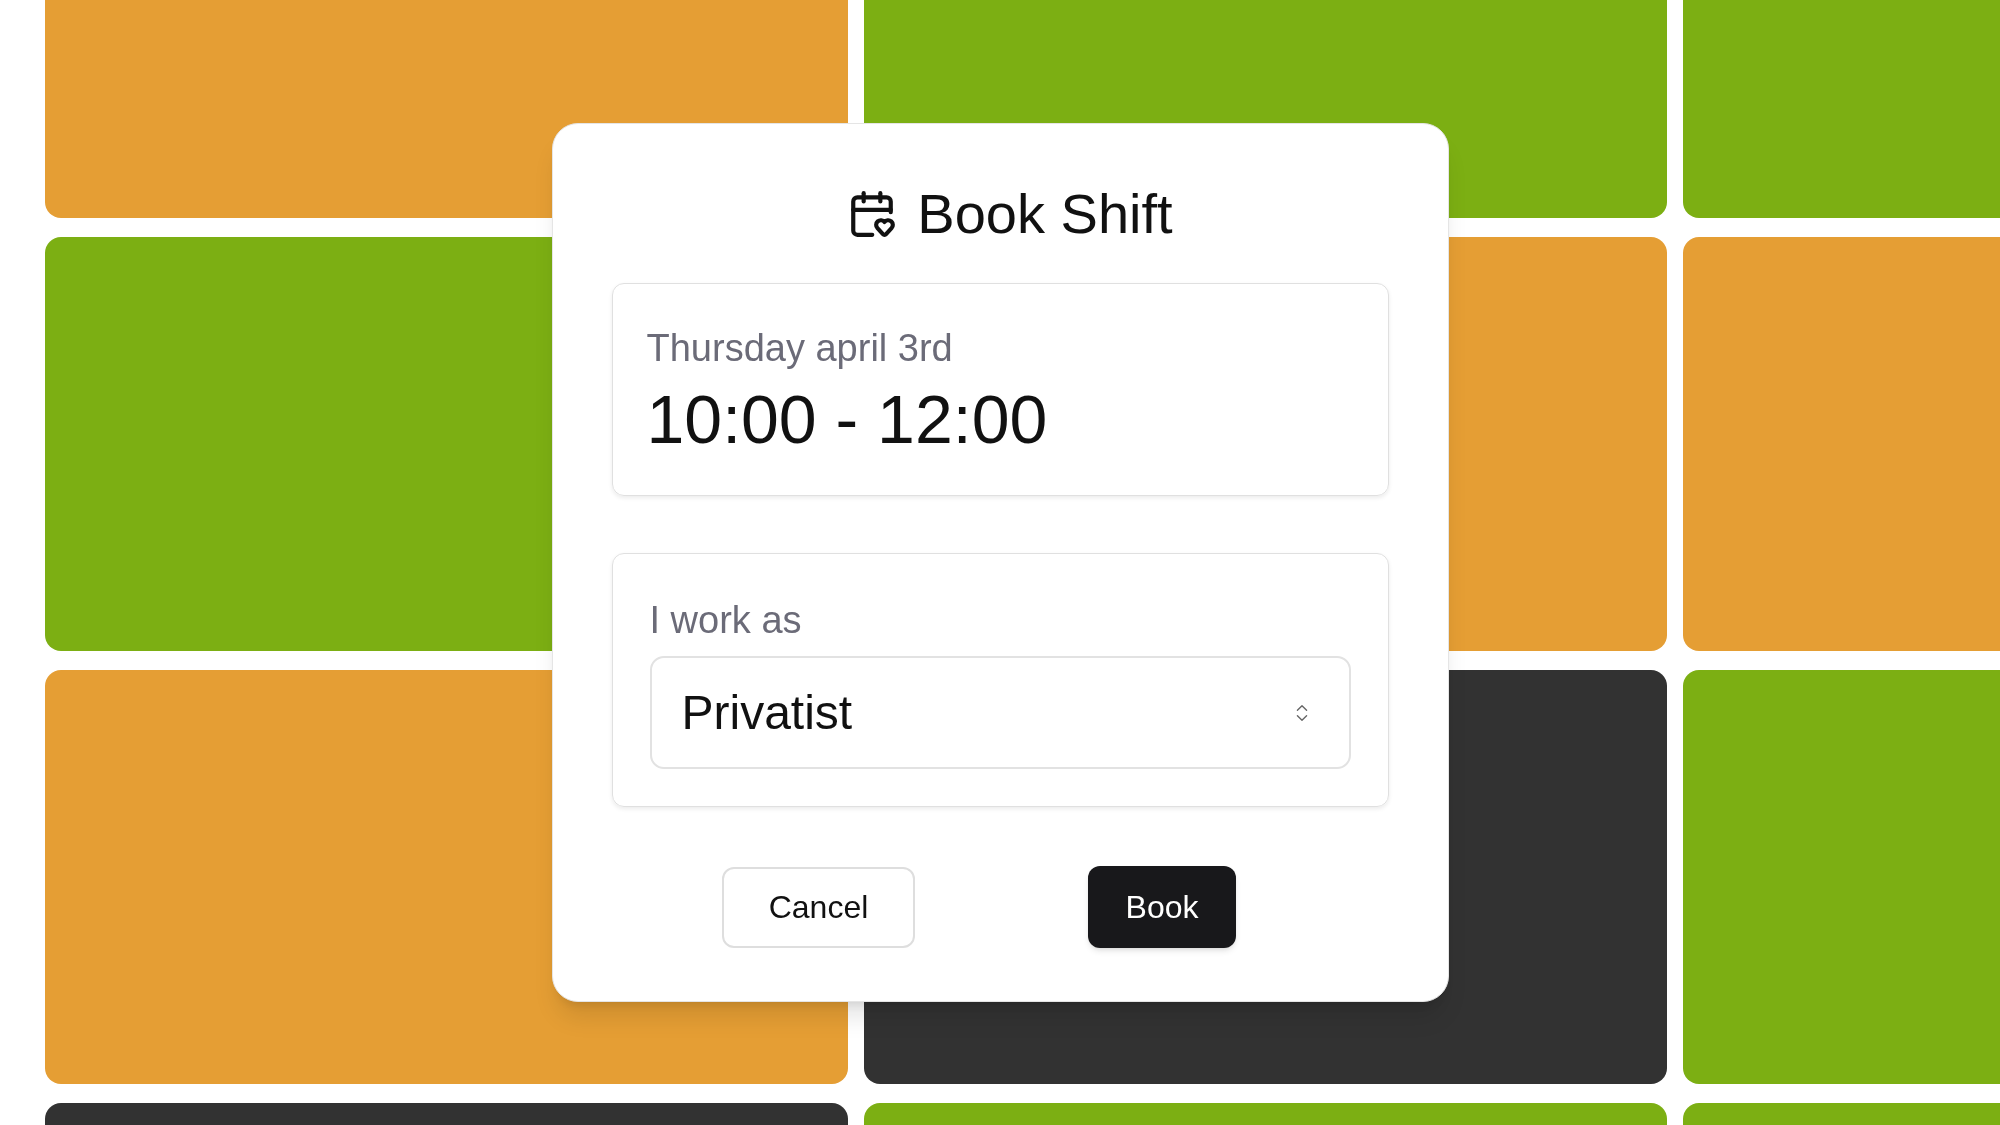  Describe the element at coordinates (1000, 712) in the screenshot. I see `role-select: Privatist` at that location.